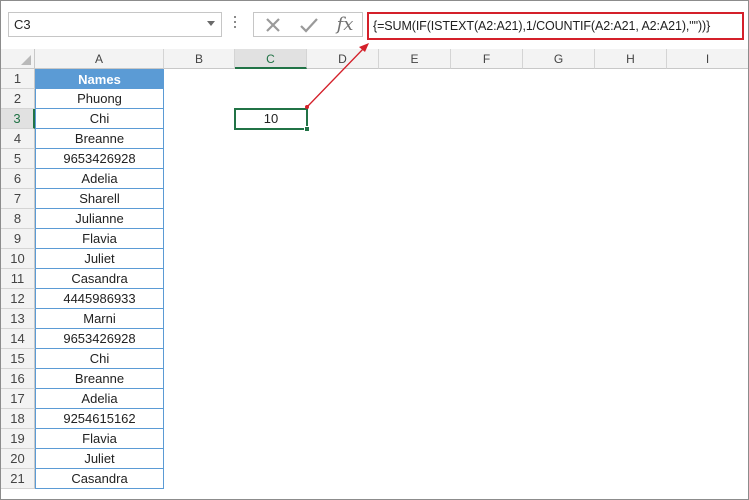 Image resolution: width=749 pixels, height=500 pixels. I want to click on cell-a17: Adelia, so click(99, 399).